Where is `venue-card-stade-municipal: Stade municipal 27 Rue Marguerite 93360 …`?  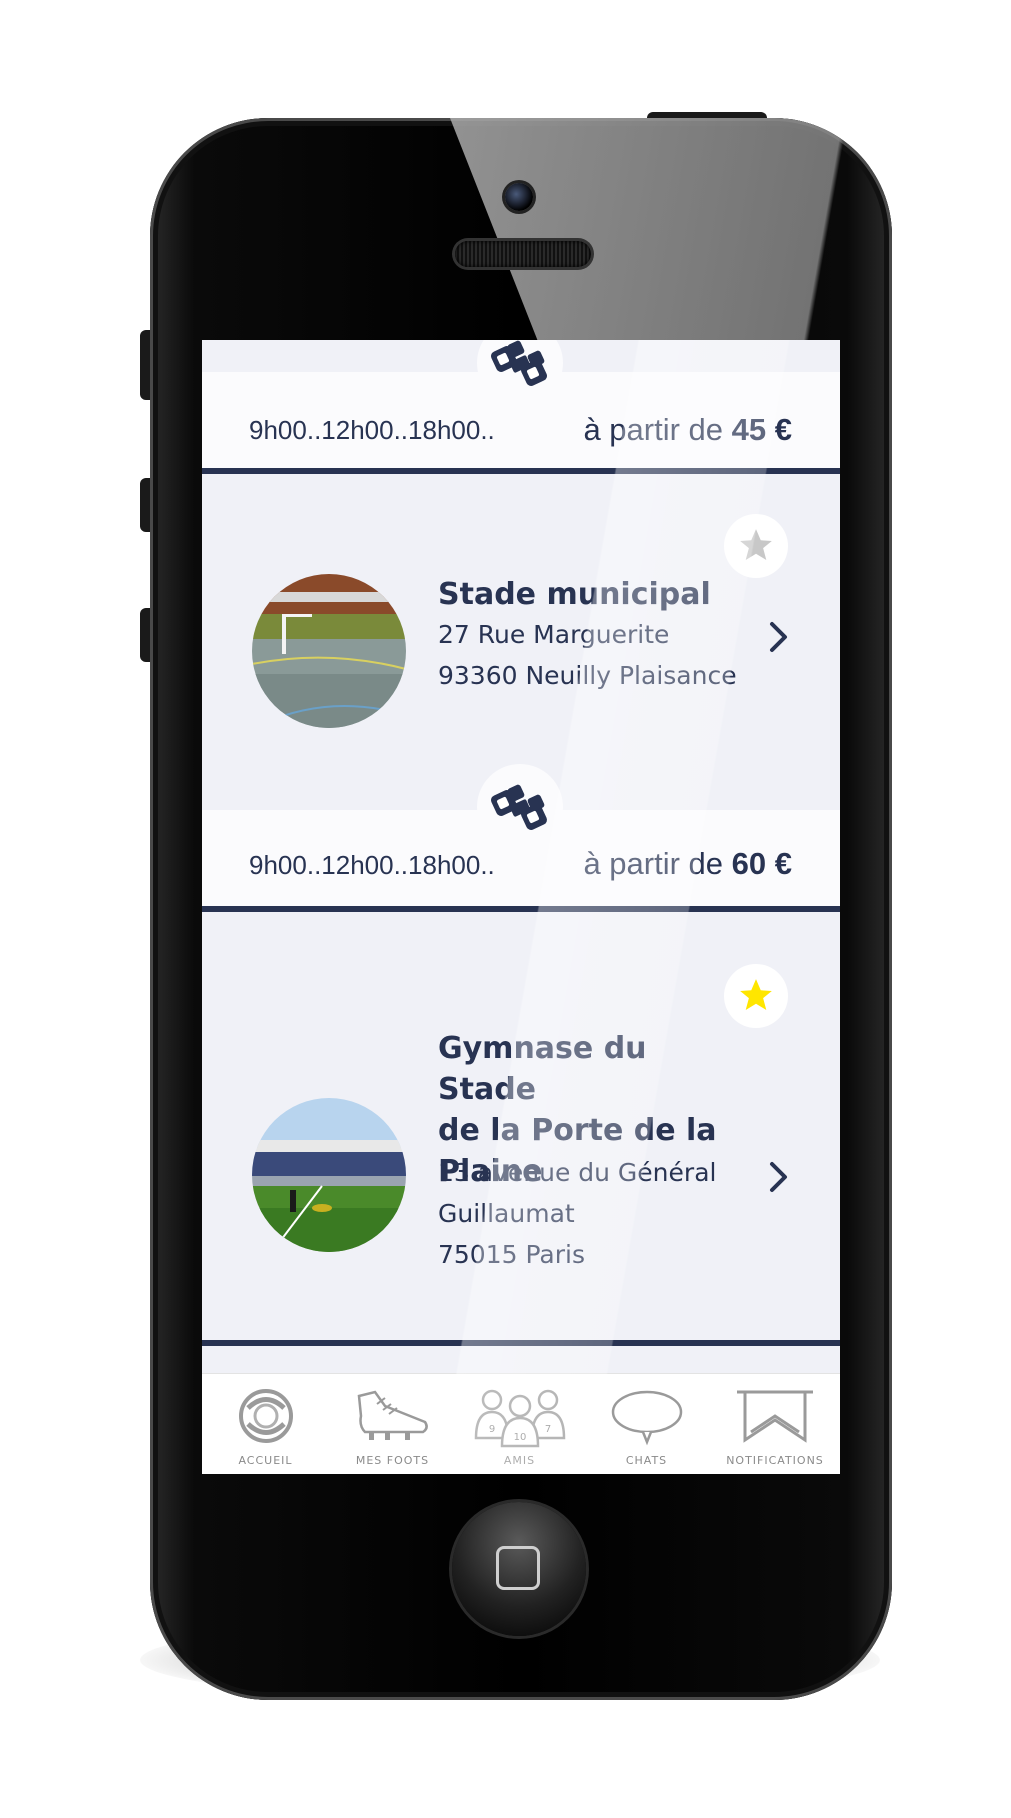
venue-card-stade-municipal: Stade municipal 27 Rue Marguerite 93360 … is located at coordinates (521, 619).